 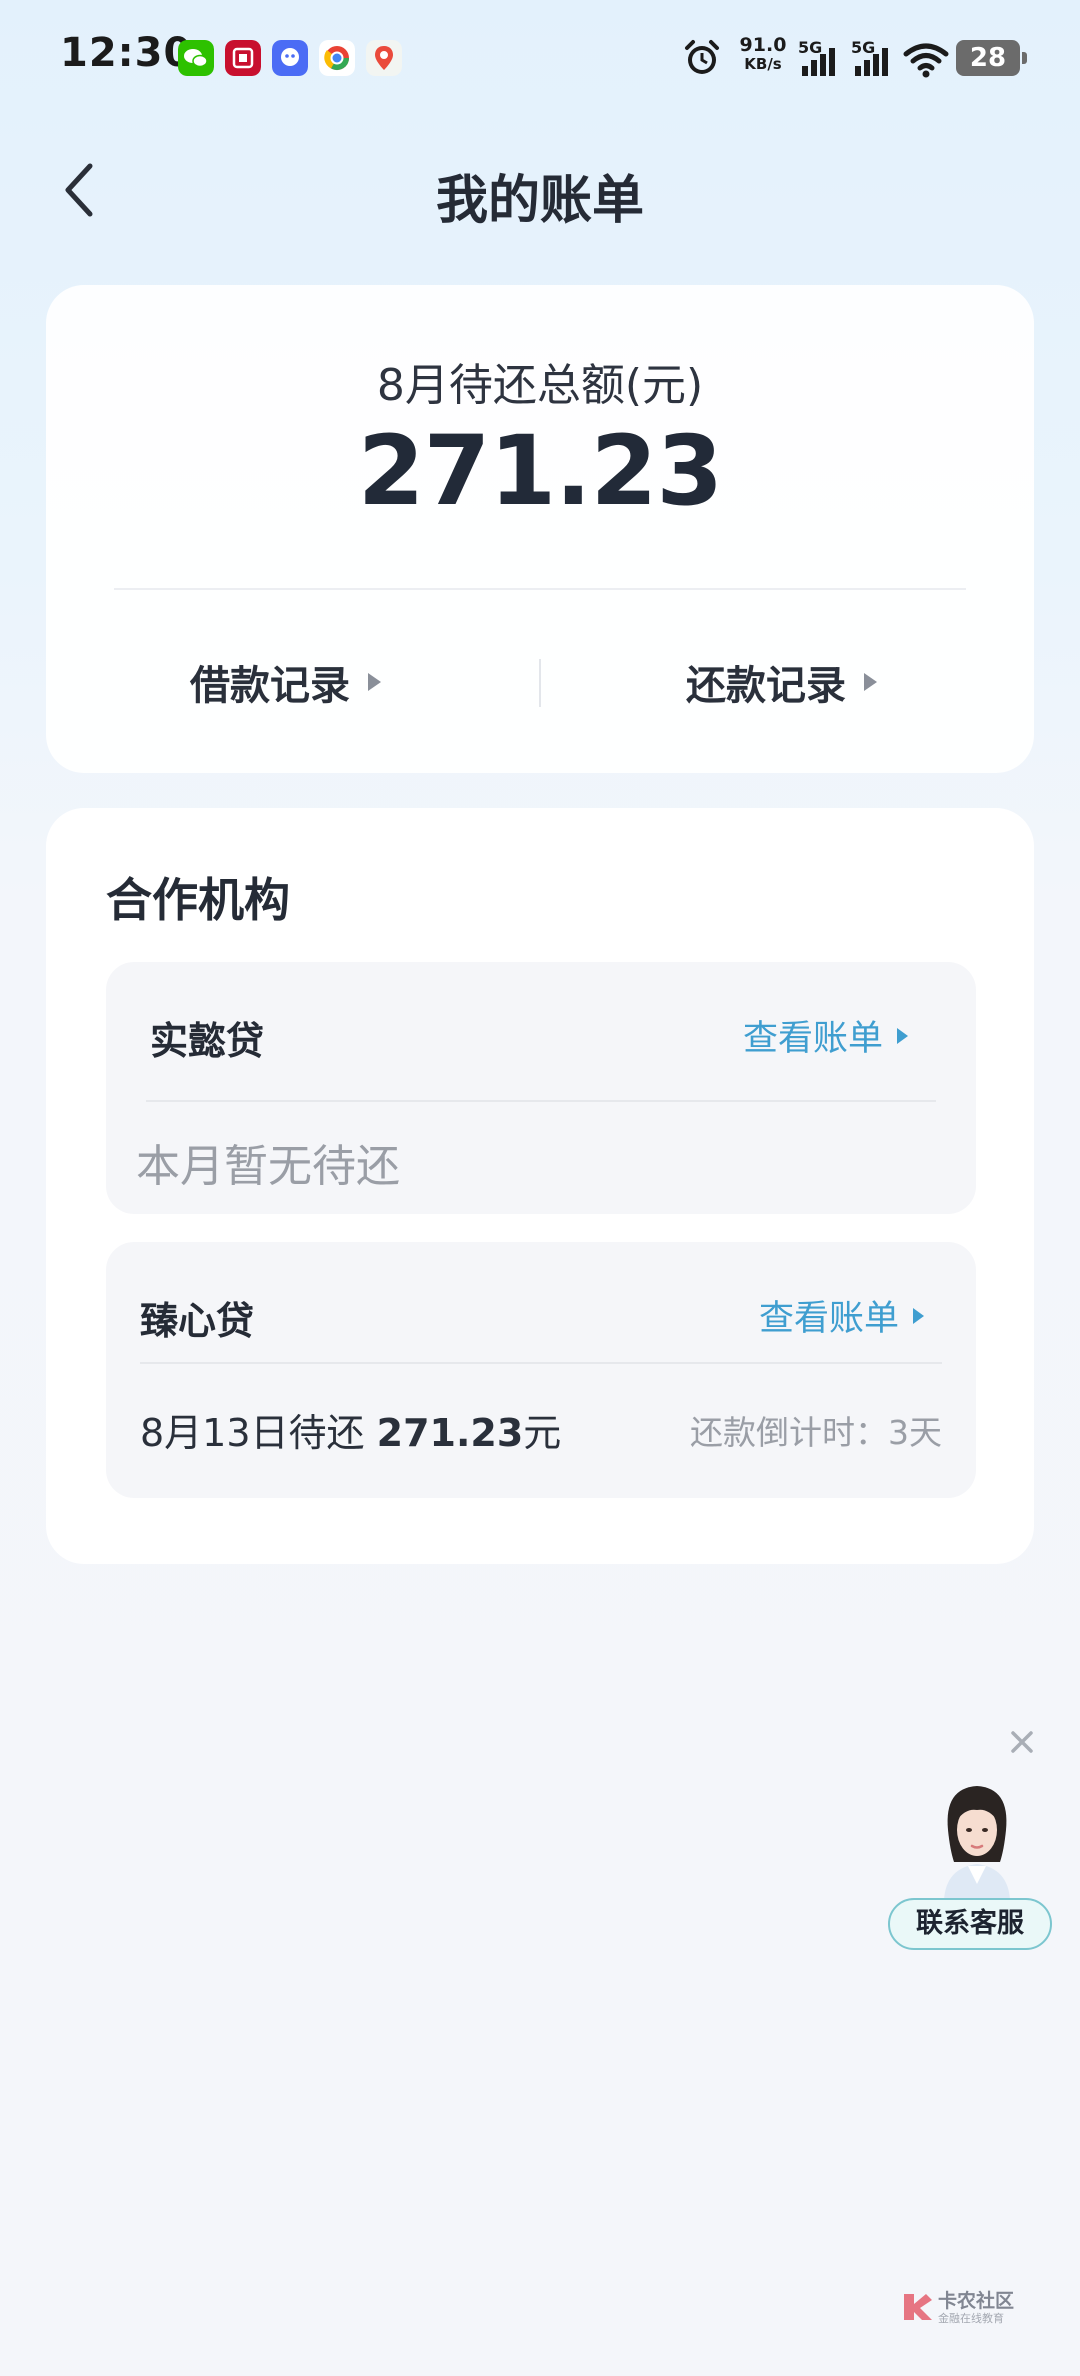 I want to click on qq-icon, so click(x=290, y=58).